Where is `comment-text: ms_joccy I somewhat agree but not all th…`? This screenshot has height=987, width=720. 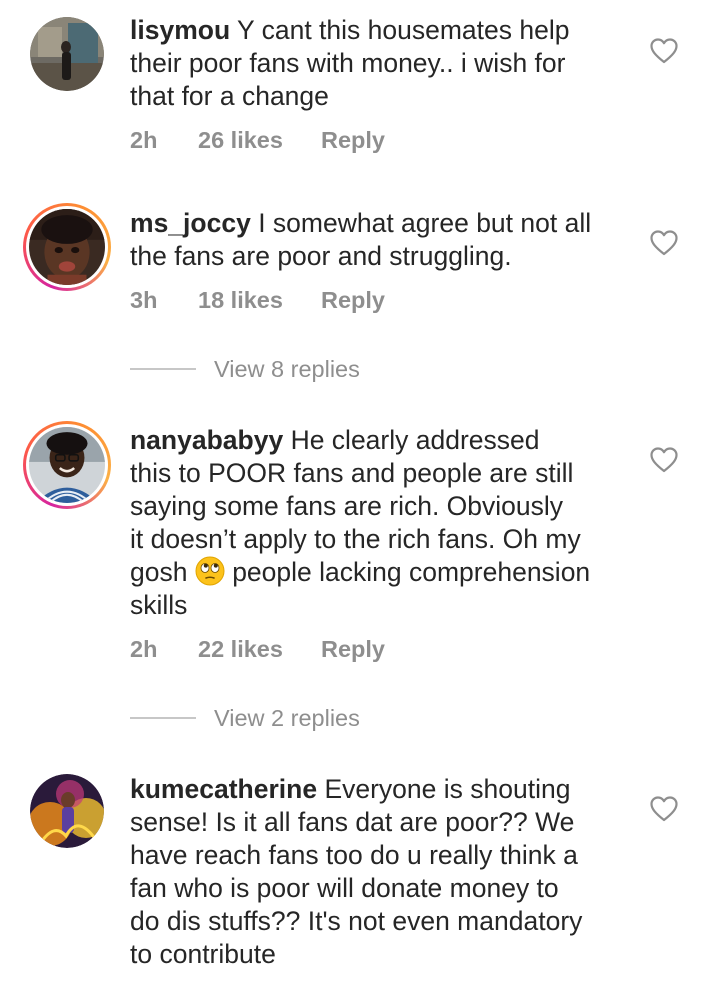 comment-text: ms_joccy I somewhat agree but not all th… is located at coordinates (380, 240).